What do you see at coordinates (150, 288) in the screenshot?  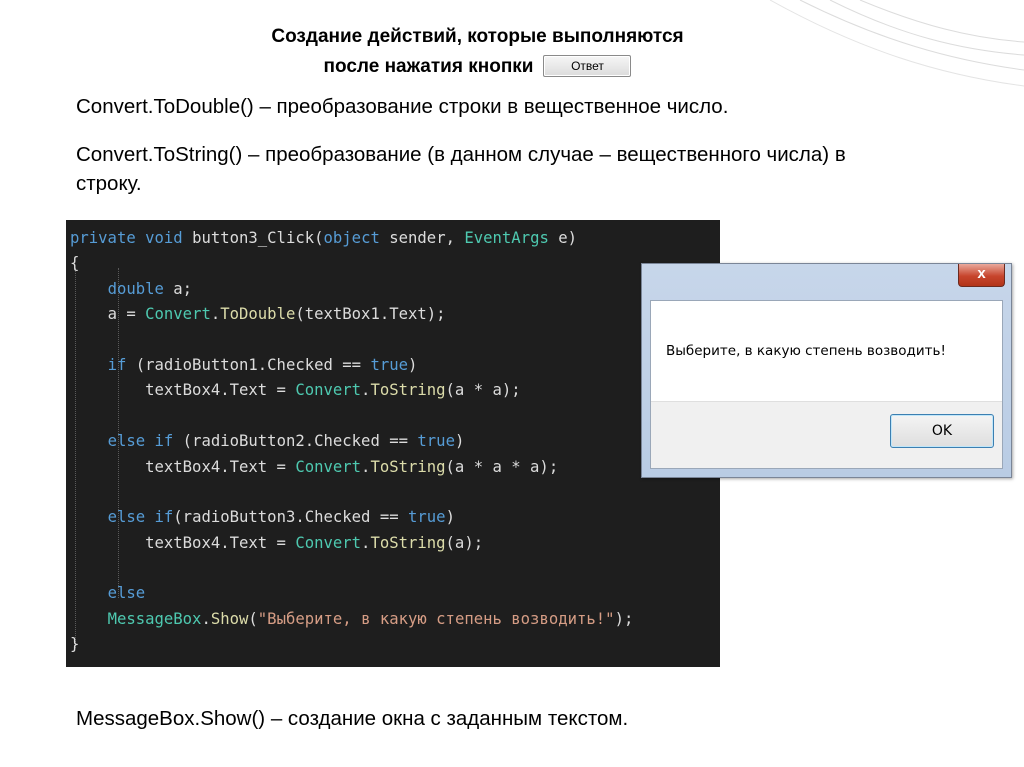 I see `code-line: double a;` at bounding box center [150, 288].